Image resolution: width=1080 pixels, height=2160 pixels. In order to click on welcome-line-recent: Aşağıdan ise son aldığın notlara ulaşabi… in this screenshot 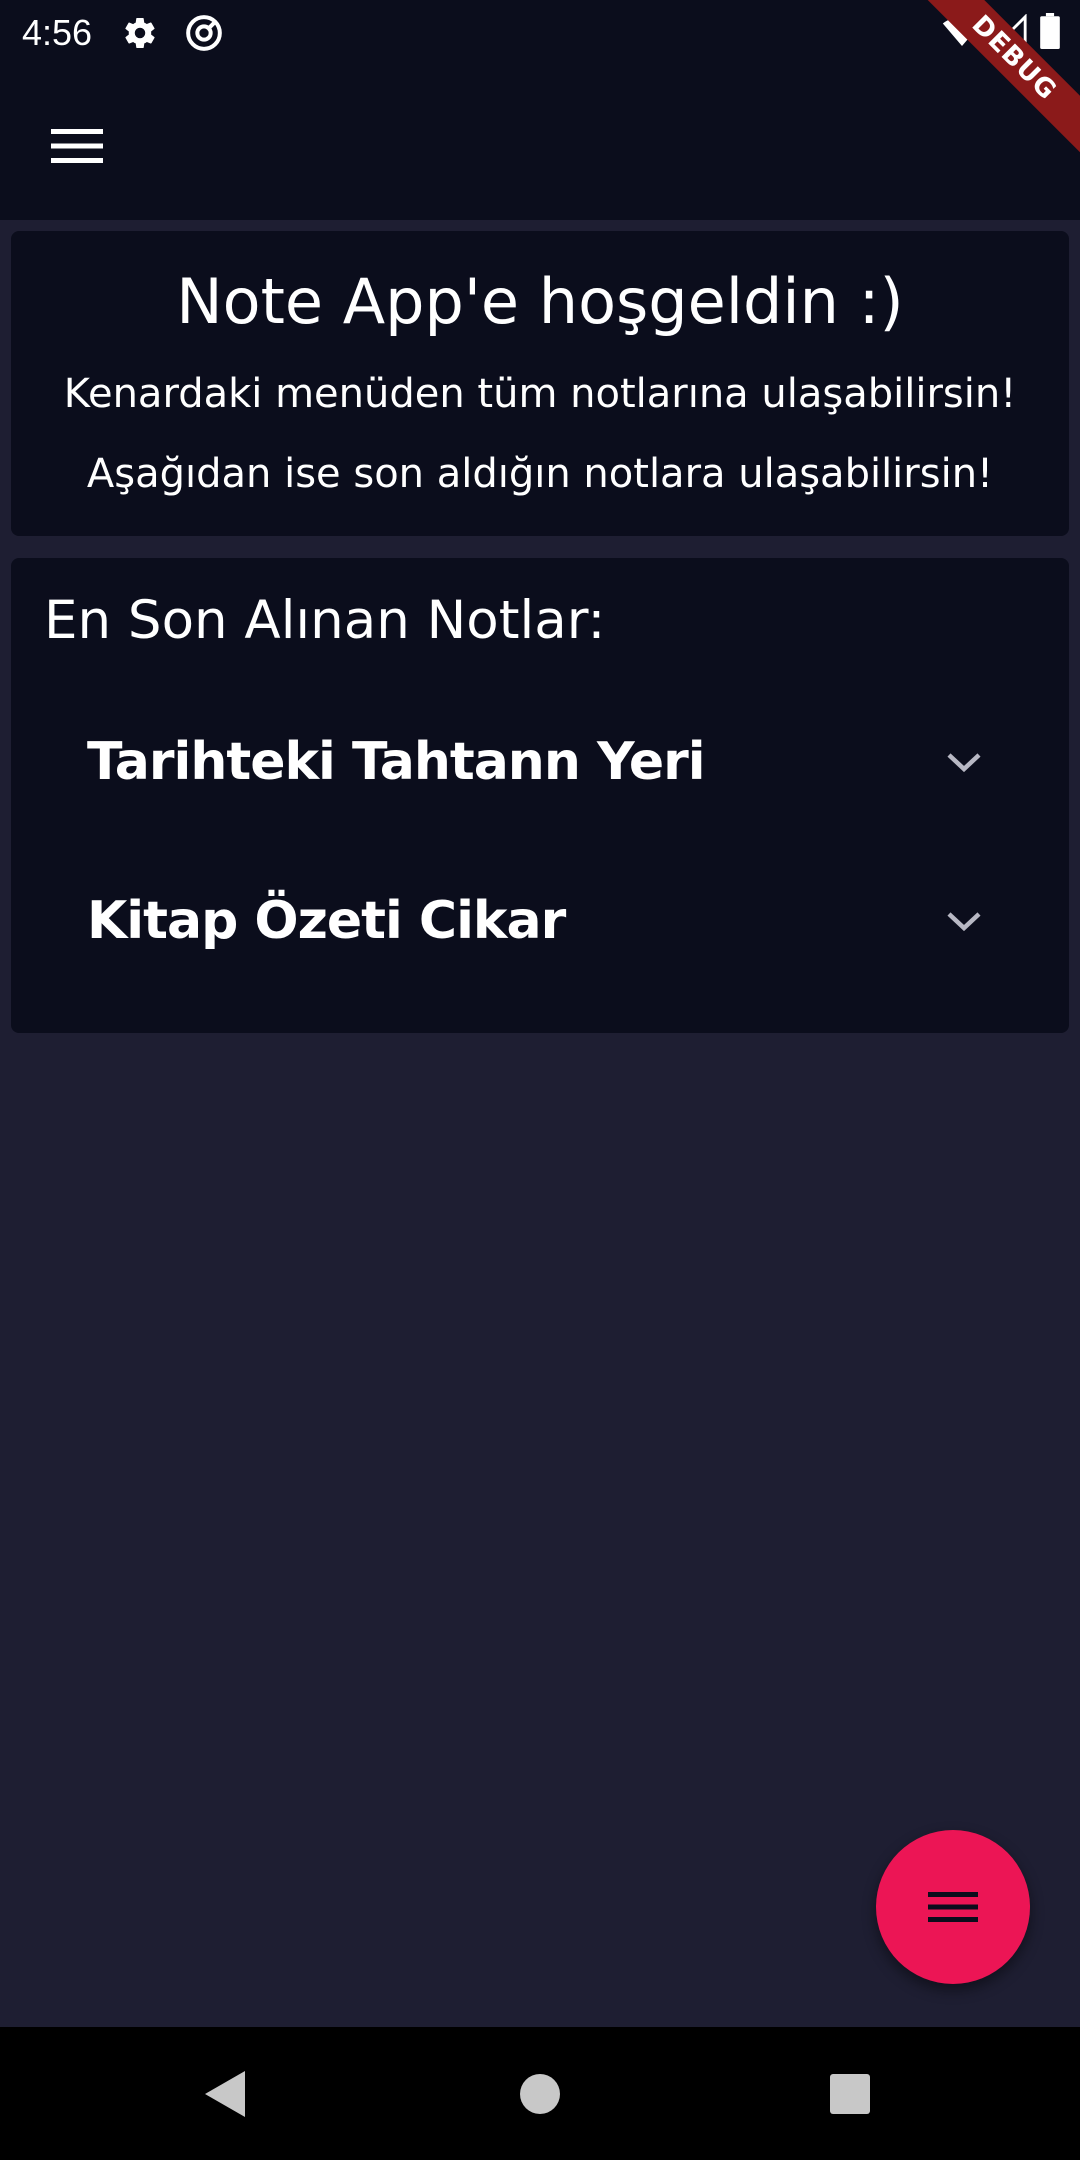, I will do `click(540, 474)`.